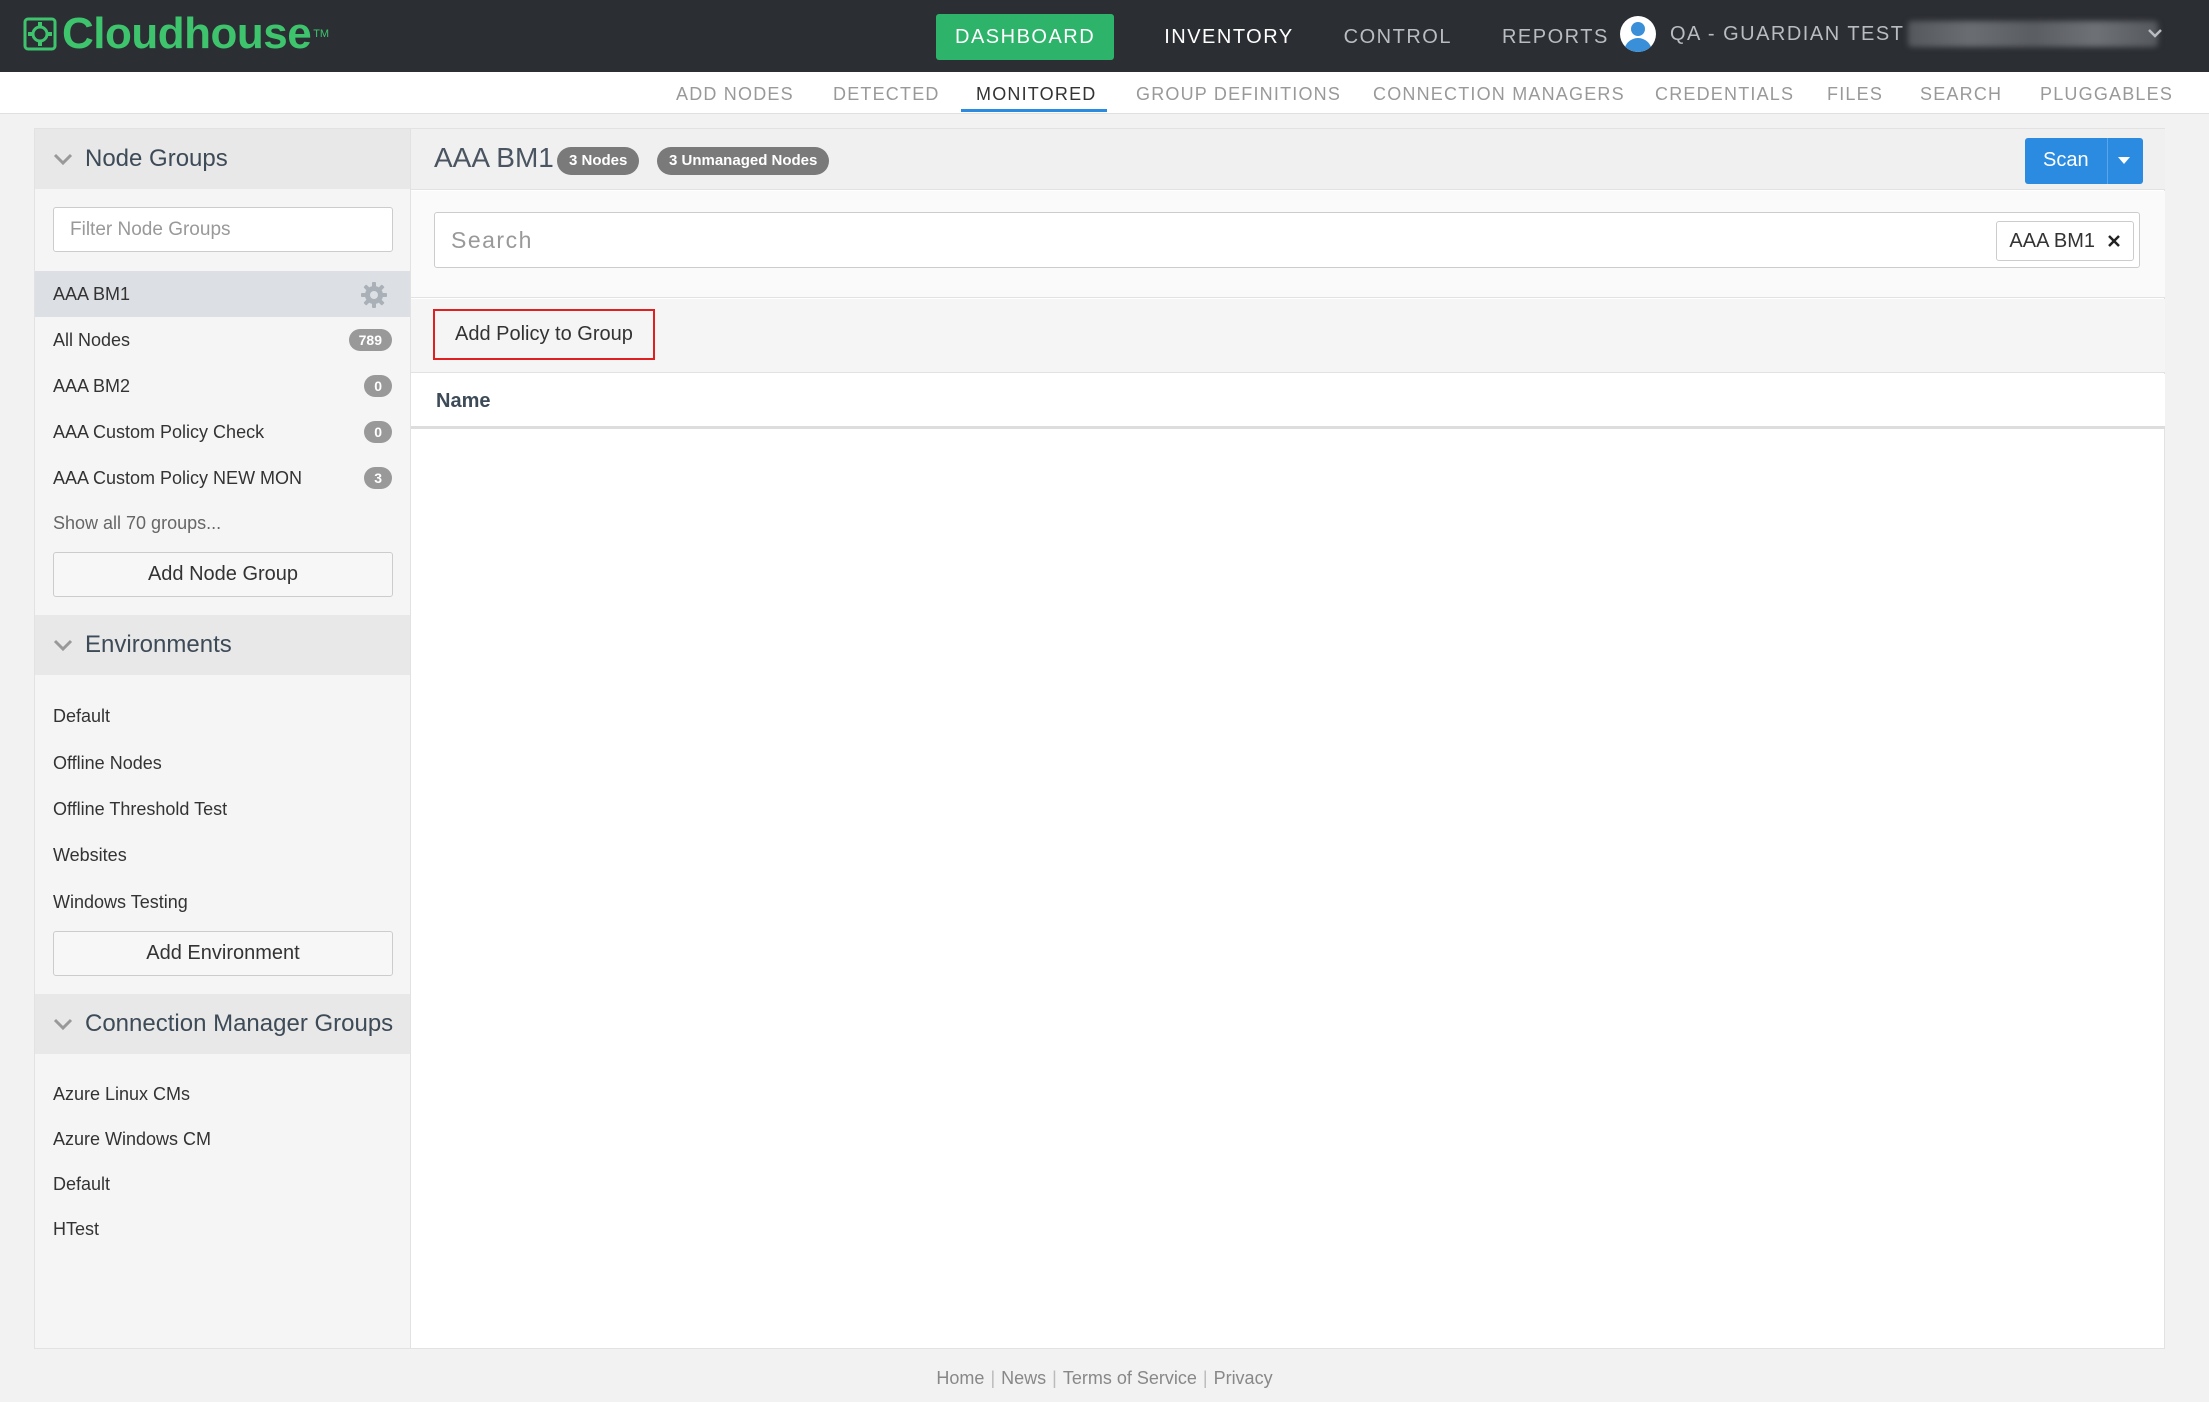 This screenshot has width=2209, height=1402. I want to click on group-header: AAA BM1 3 Nodes 3 Unmanaged Nodes Scan, so click(1288, 159).